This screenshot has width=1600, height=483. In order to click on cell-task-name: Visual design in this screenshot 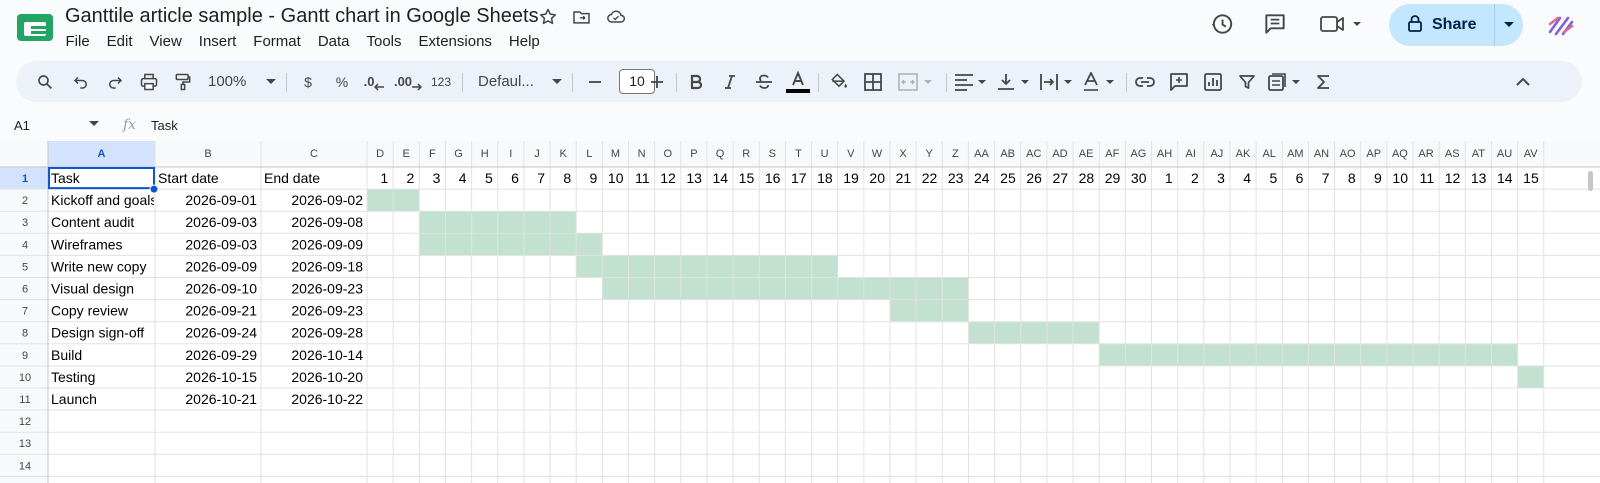, I will do `click(92, 289)`.